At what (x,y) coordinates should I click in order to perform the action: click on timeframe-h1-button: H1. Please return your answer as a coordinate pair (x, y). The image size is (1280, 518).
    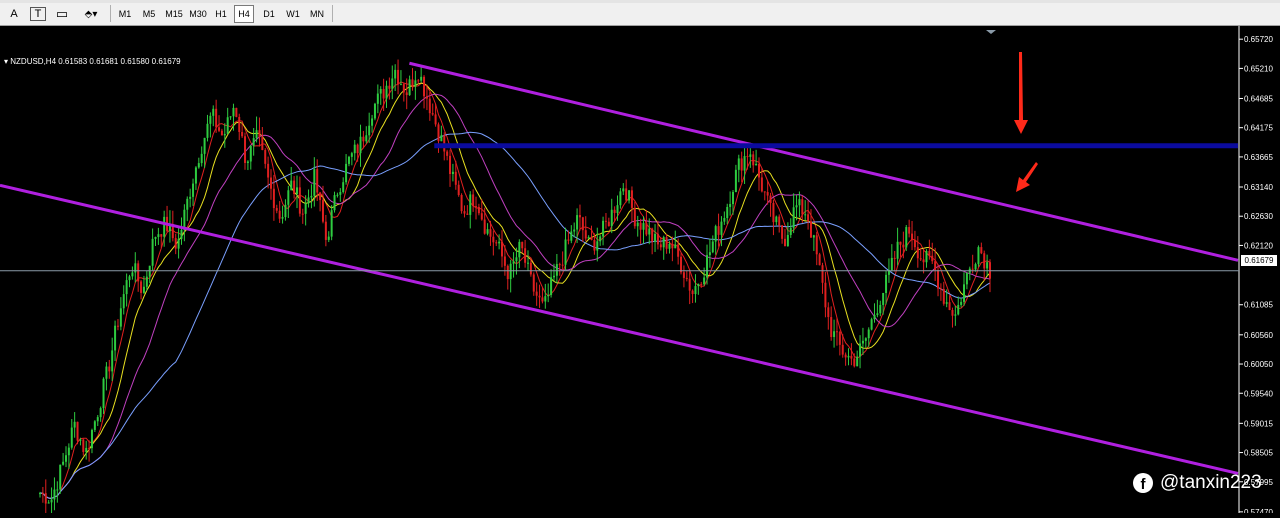
    Looking at the image, I should click on (221, 14).